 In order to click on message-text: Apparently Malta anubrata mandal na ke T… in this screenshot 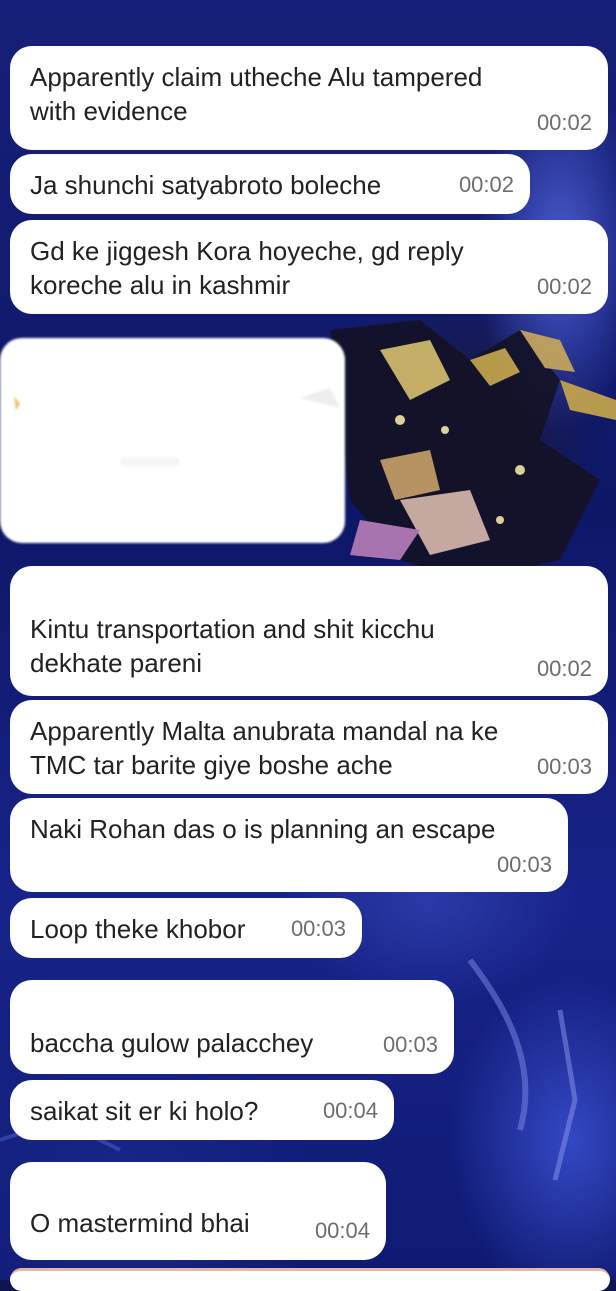, I will do `click(264, 748)`.